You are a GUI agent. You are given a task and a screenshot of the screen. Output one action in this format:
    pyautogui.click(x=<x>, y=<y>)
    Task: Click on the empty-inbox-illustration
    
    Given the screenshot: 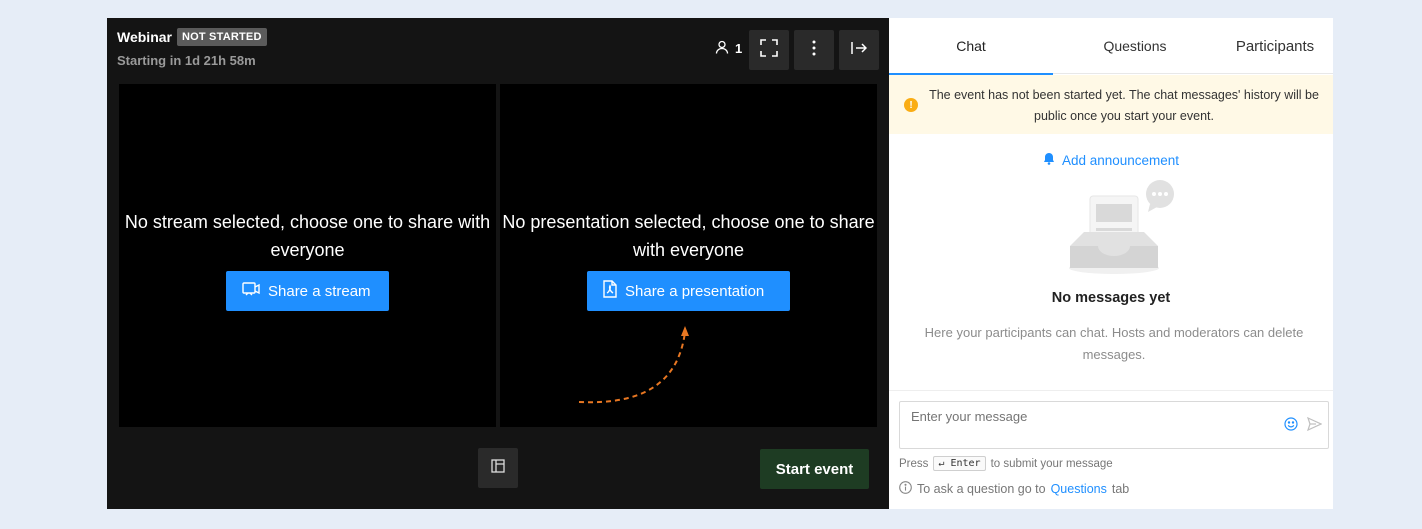 What is the action you would take?
    pyautogui.click(x=1121, y=227)
    